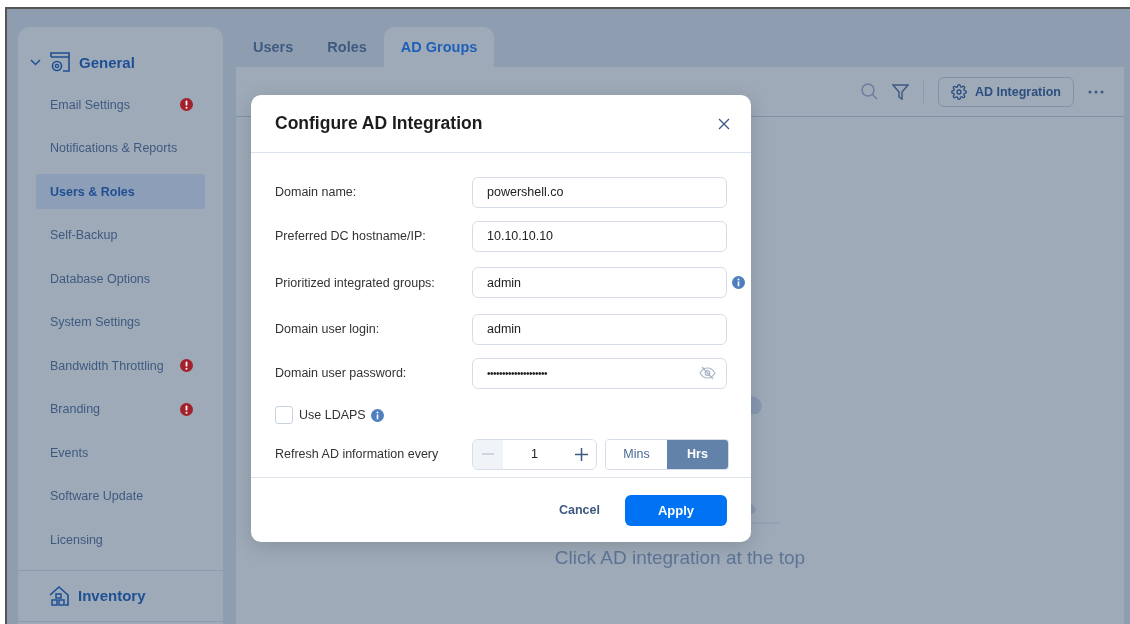 The height and width of the screenshot is (624, 1130). What do you see at coordinates (900, 91) in the screenshot?
I see `filter-icon` at bounding box center [900, 91].